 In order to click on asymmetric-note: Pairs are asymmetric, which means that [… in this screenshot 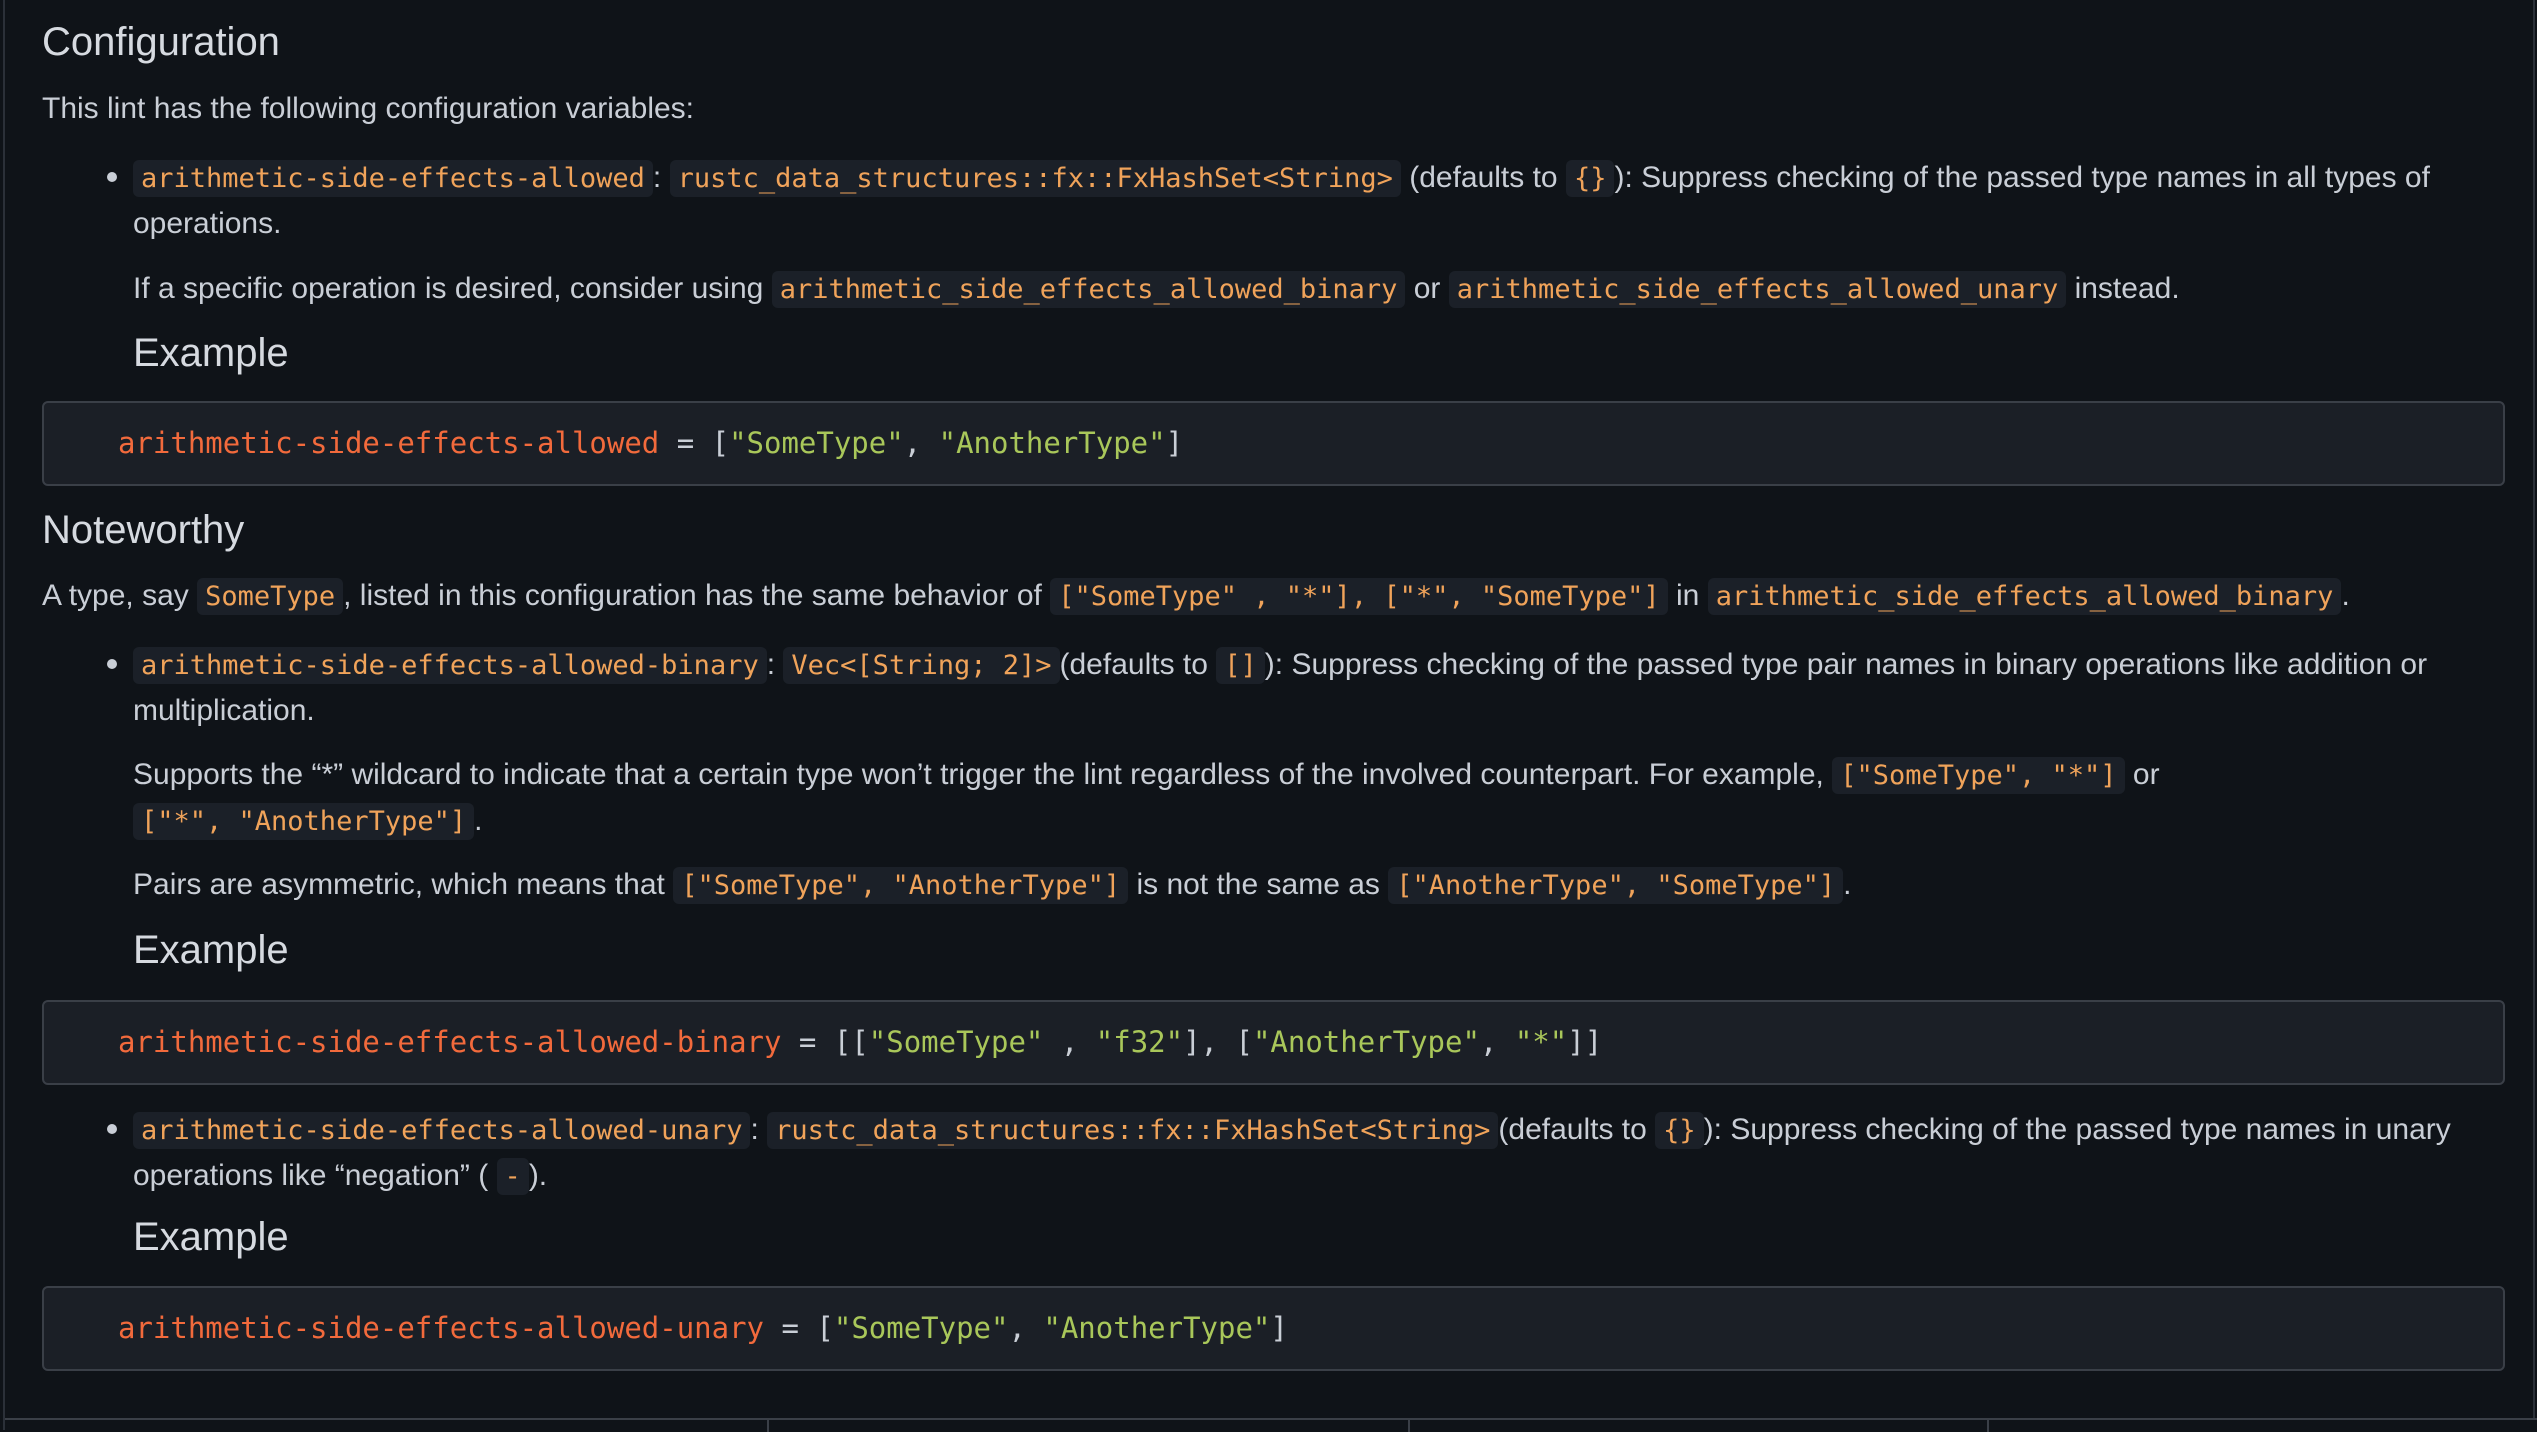, I will do `click(1323, 885)`.